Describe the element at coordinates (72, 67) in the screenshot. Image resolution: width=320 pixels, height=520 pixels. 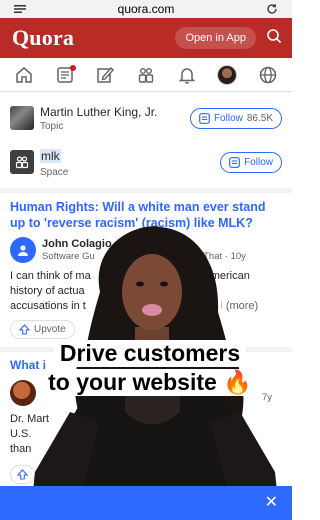
I see `notification-dot` at that location.